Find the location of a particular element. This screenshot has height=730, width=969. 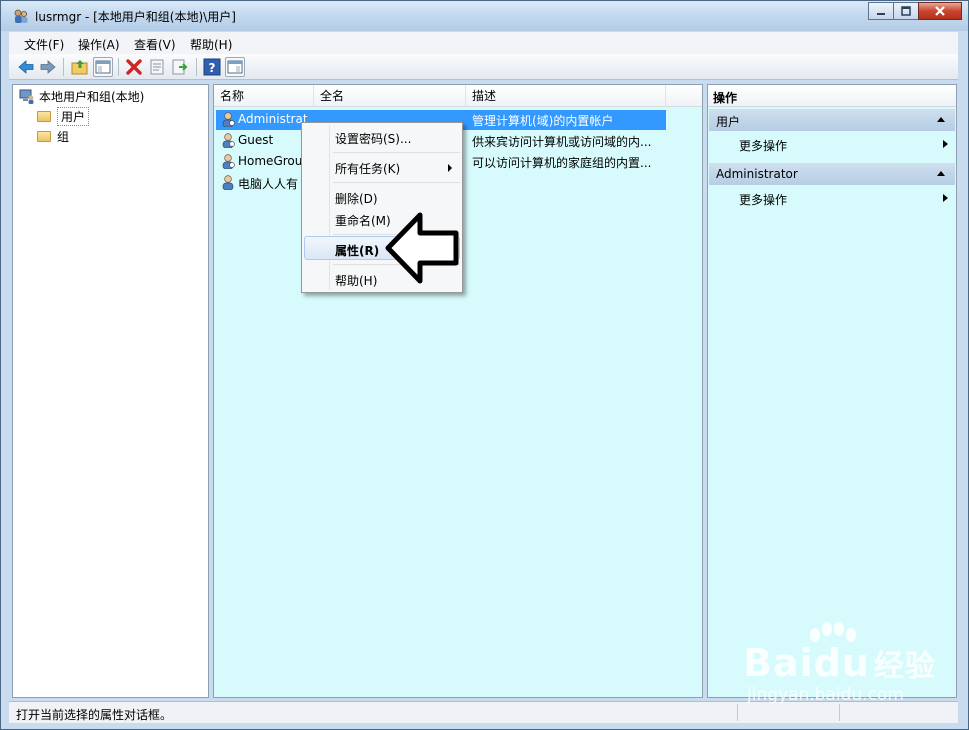

close-button is located at coordinates (940, 11).